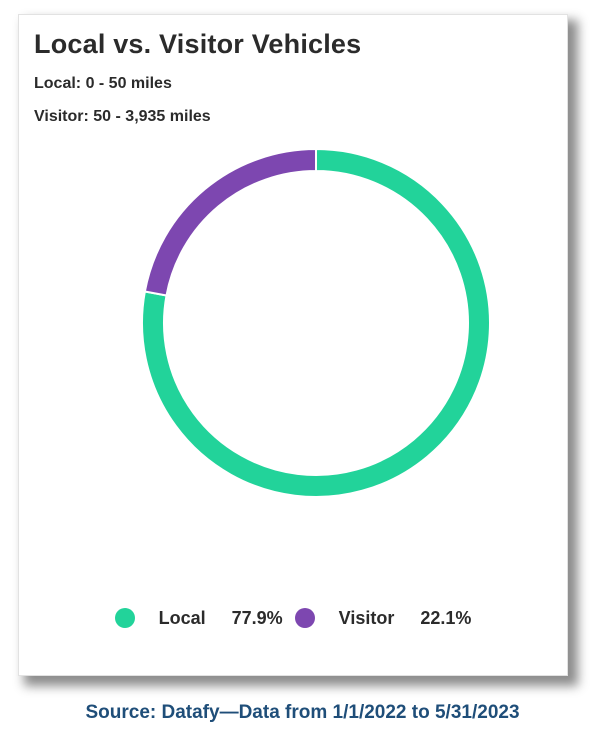  Describe the element at coordinates (293, 618) in the screenshot. I see `chart-legend: Local 77.9% Visitor 22.1%` at that location.